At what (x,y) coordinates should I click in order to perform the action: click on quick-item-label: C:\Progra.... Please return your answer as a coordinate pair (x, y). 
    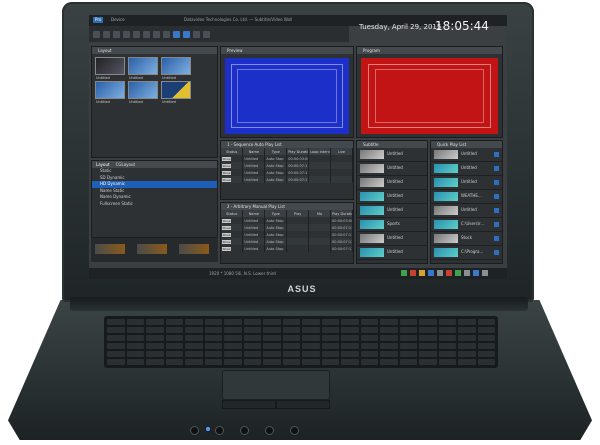
    Looking at the image, I should click on (472, 251).